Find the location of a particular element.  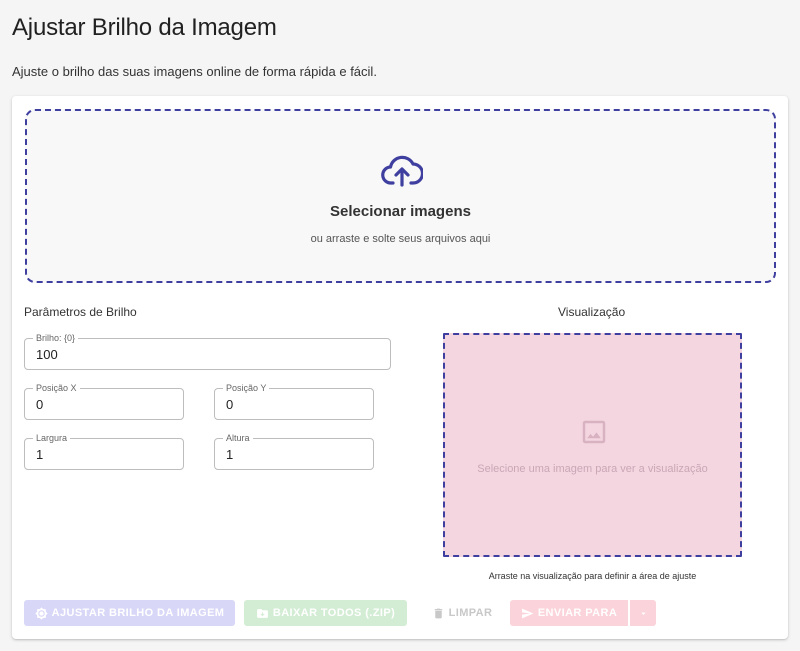

brightness-field: Brilho: {0} is located at coordinates (207, 351).